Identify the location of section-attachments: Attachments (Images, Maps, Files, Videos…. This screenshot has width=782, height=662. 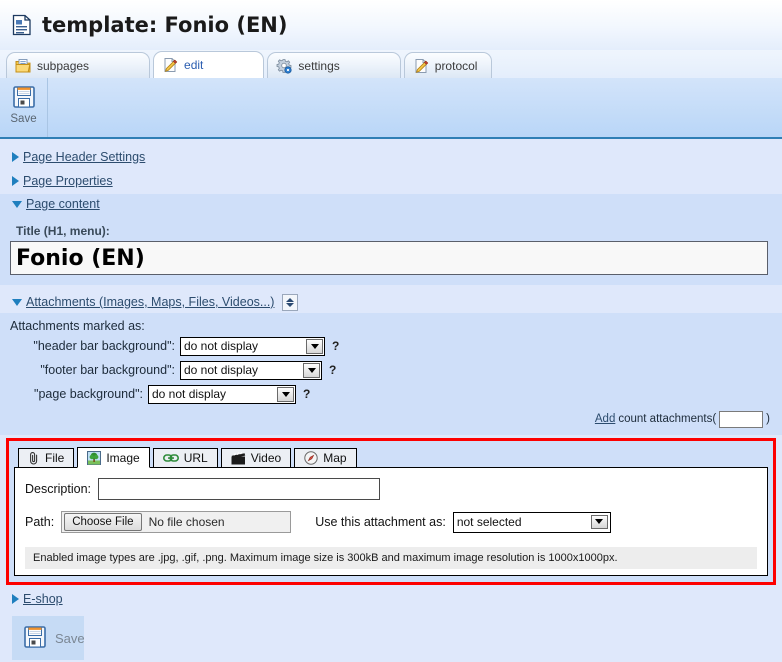
(391, 302).